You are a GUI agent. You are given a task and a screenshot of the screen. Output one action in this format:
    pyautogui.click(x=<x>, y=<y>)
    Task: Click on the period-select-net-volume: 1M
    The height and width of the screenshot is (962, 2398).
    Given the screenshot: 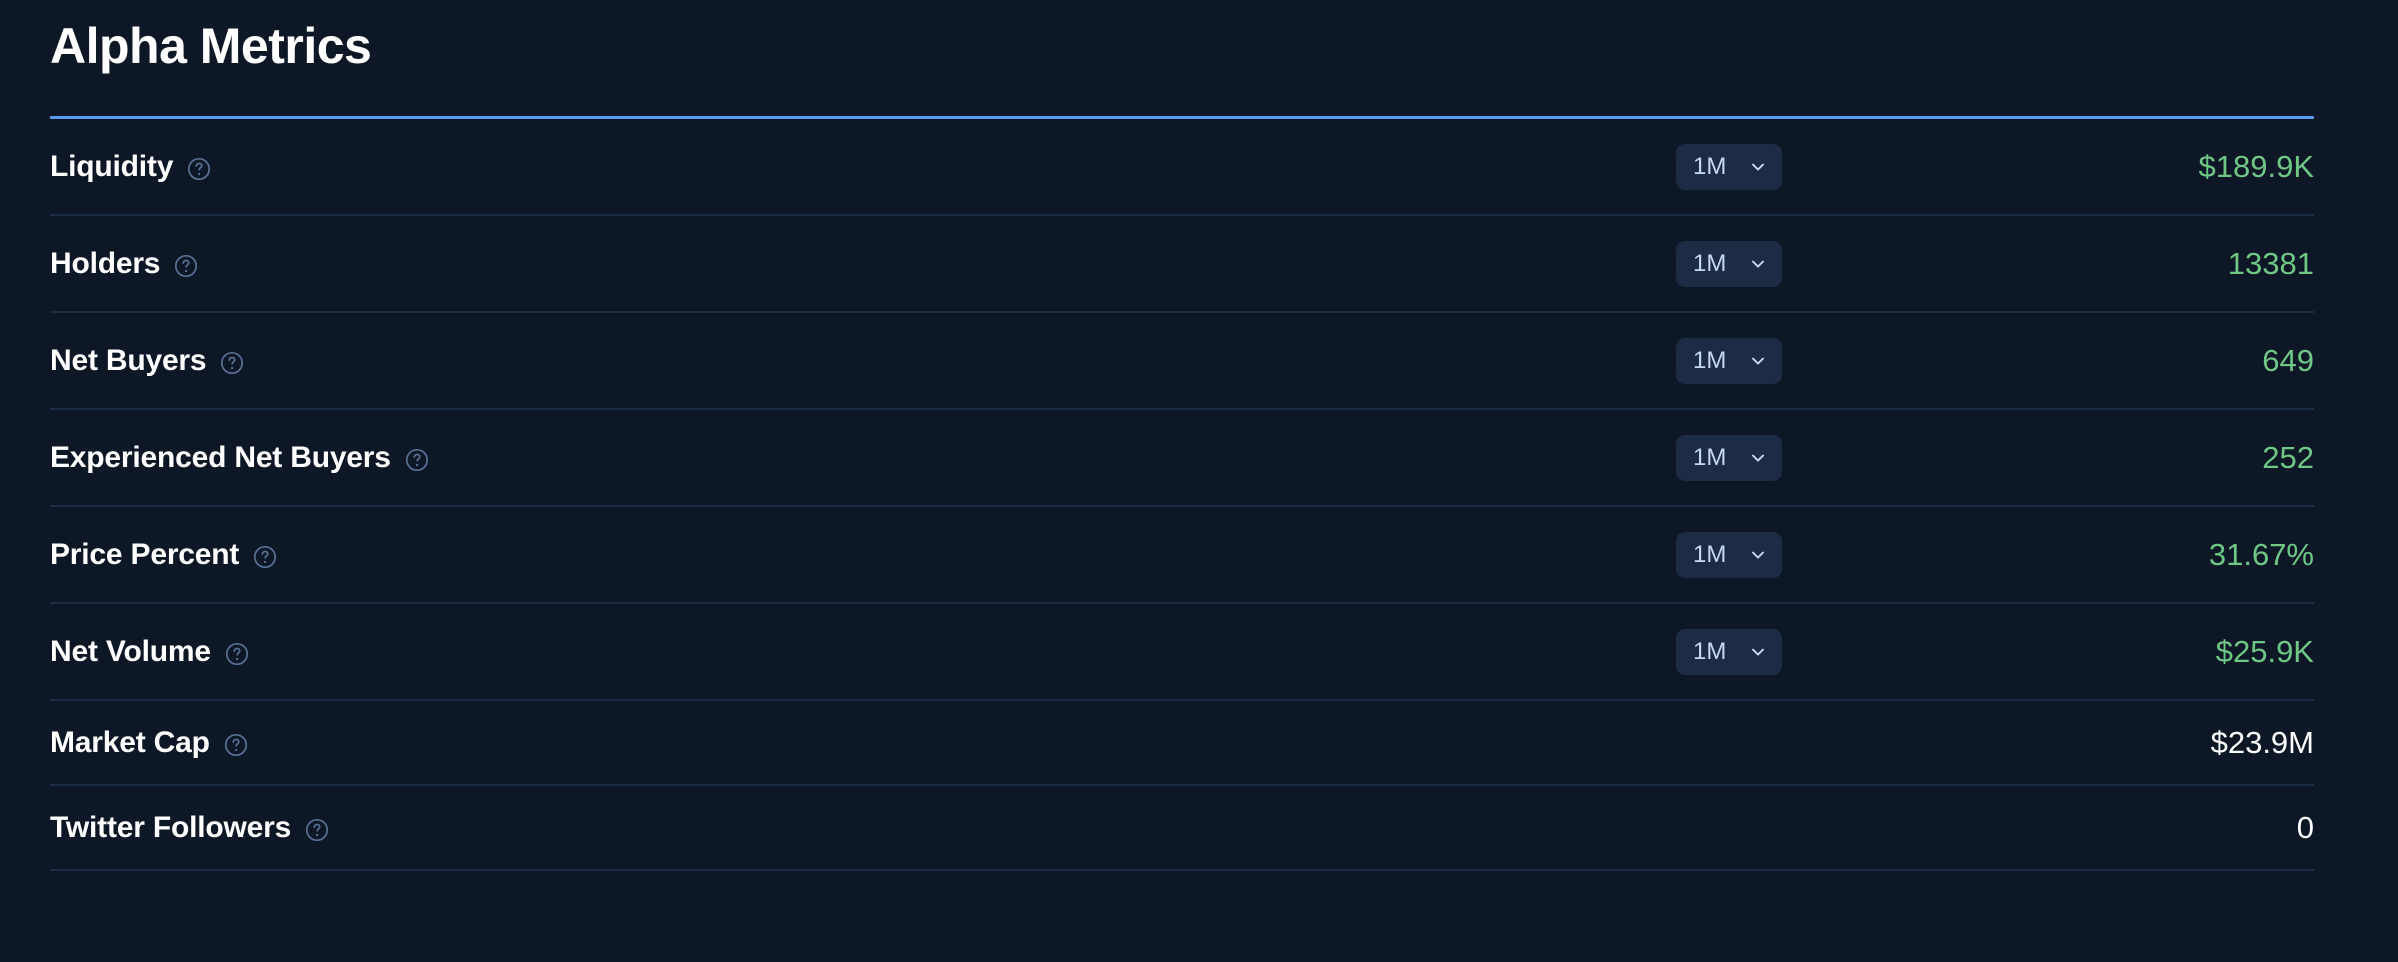 What is the action you would take?
    pyautogui.click(x=1729, y=651)
    